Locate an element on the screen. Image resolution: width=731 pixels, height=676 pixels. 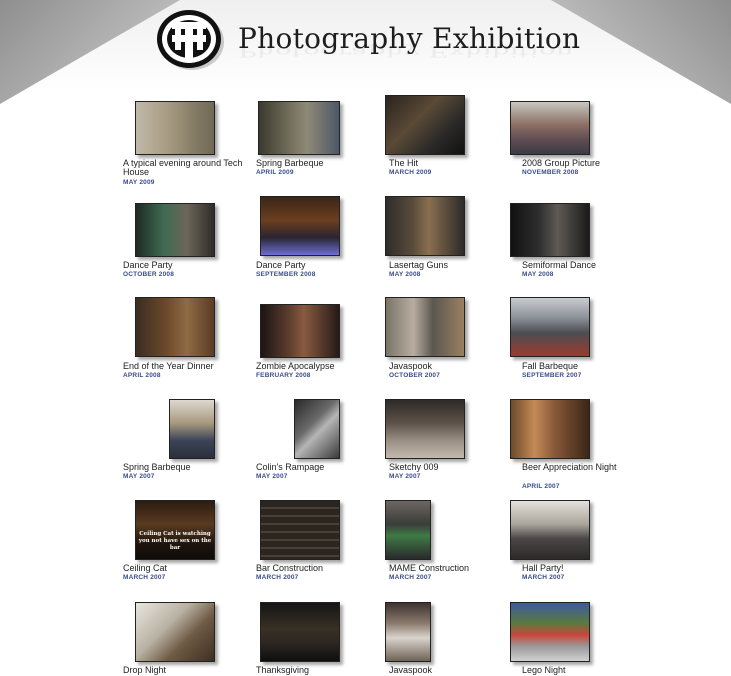
gallery-date: MARCH 2009 is located at coordinates (410, 172).